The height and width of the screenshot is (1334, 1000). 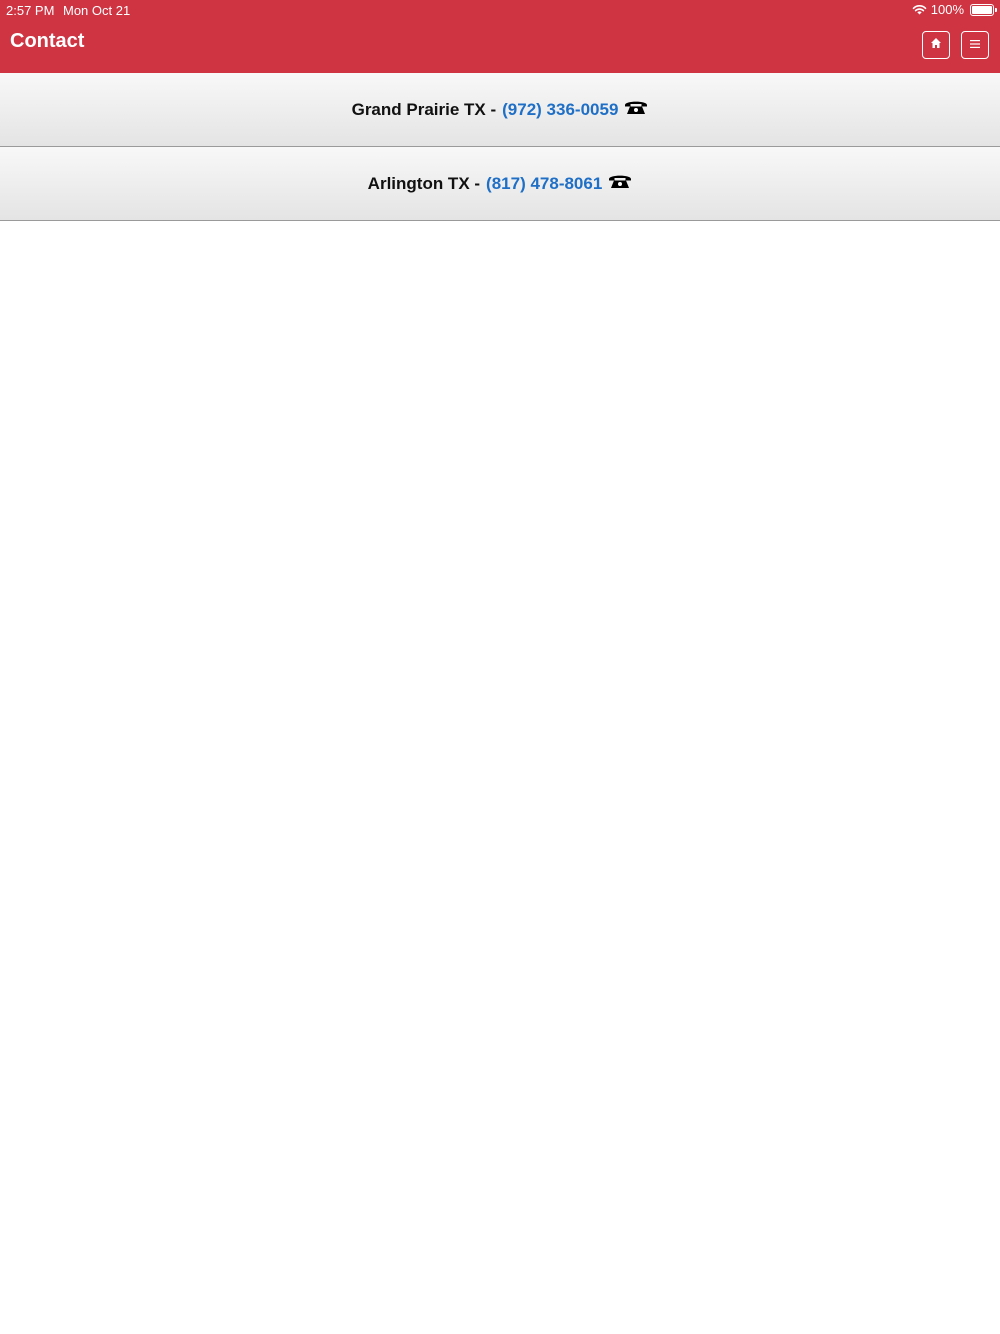 What do you see at coordinates (500, 10) in the screenshot?
I see `status-bar: 2:57 PM Mon Oct 21 100%` at bounding box center [500, 10].